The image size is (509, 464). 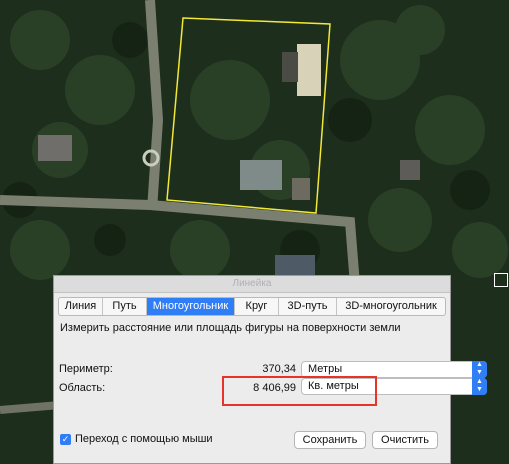 What do you see at coordinates (257, 306) in the screenshot?
I see `tab-circle: Круг` at bounding box center [257, 306].